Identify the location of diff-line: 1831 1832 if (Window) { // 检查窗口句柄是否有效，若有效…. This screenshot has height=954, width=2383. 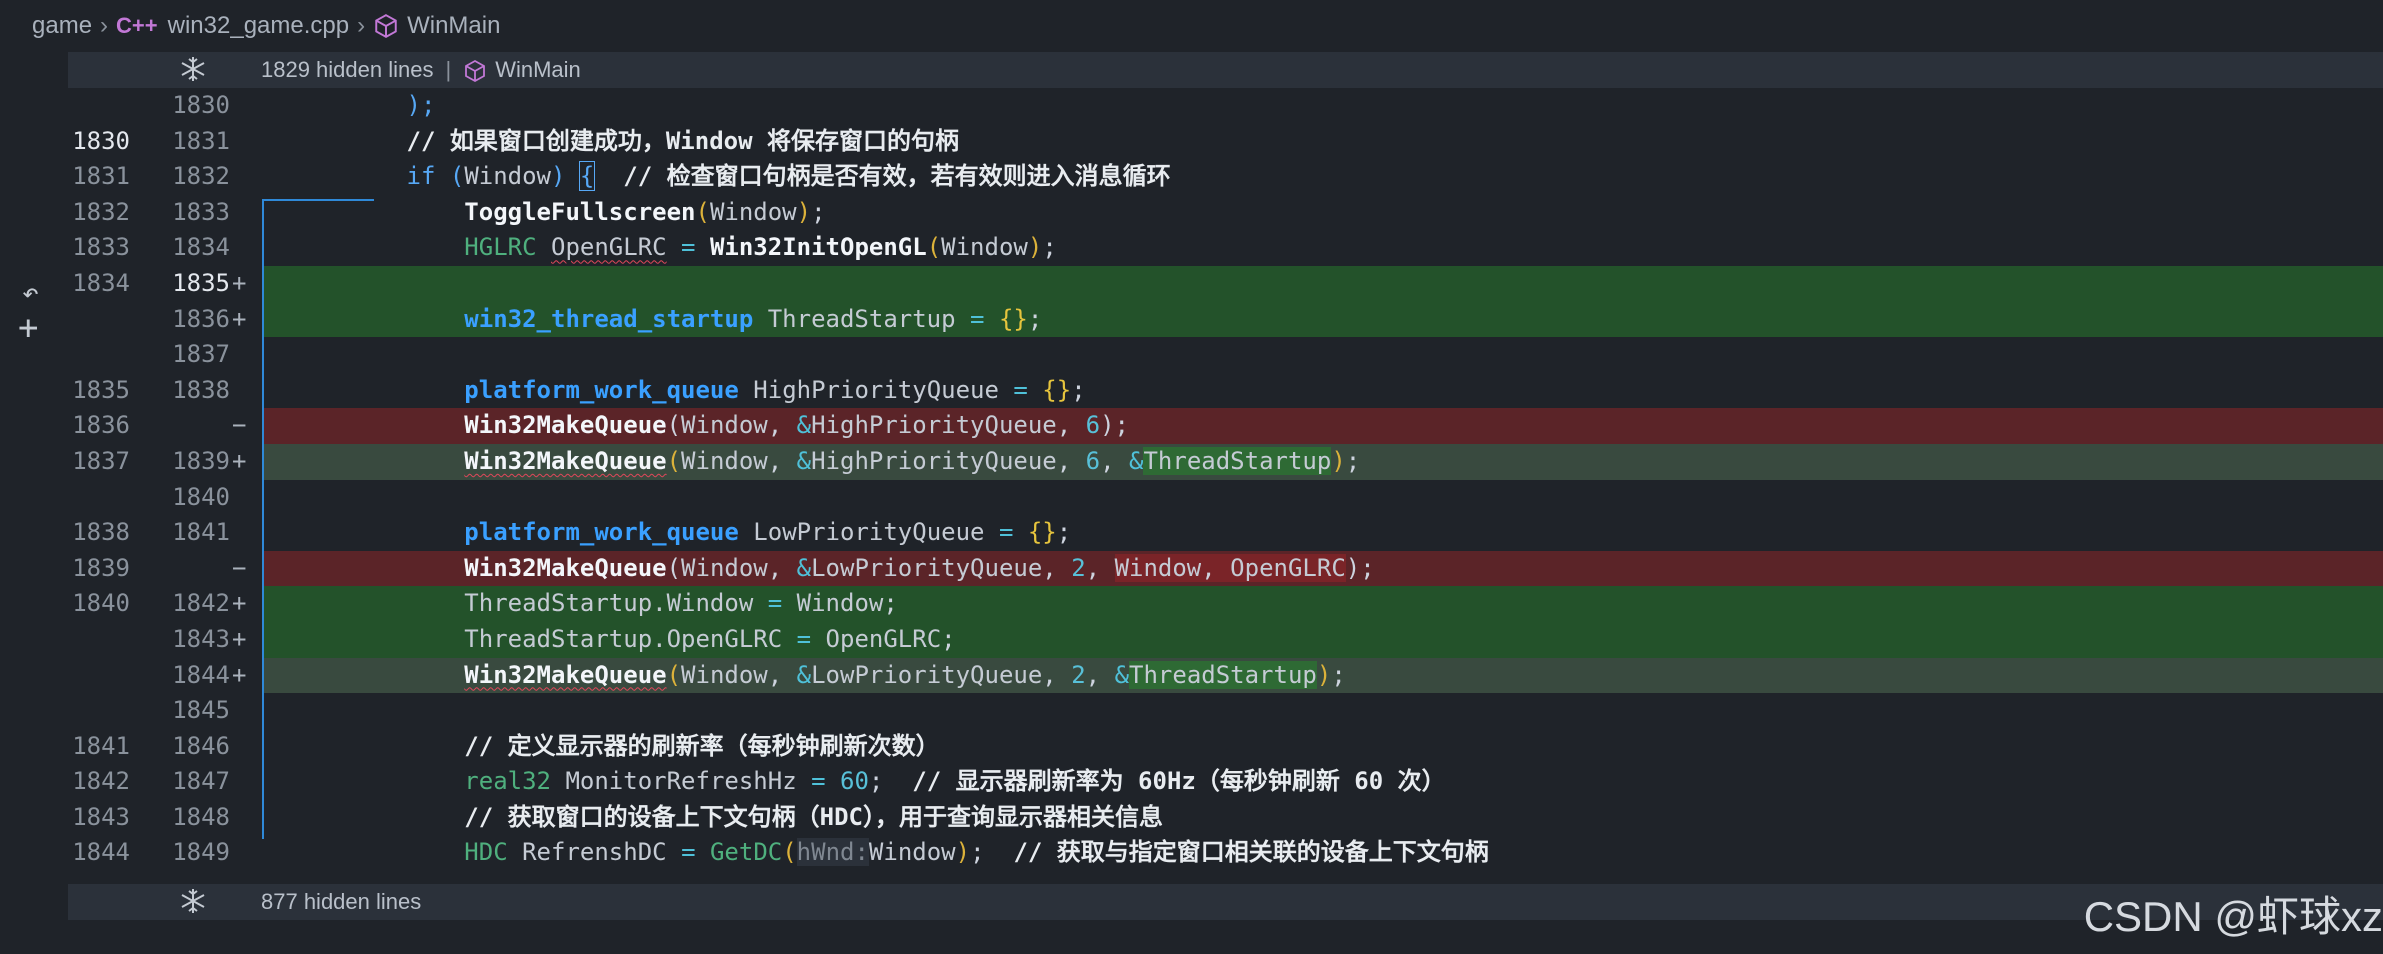
(1191, 177).